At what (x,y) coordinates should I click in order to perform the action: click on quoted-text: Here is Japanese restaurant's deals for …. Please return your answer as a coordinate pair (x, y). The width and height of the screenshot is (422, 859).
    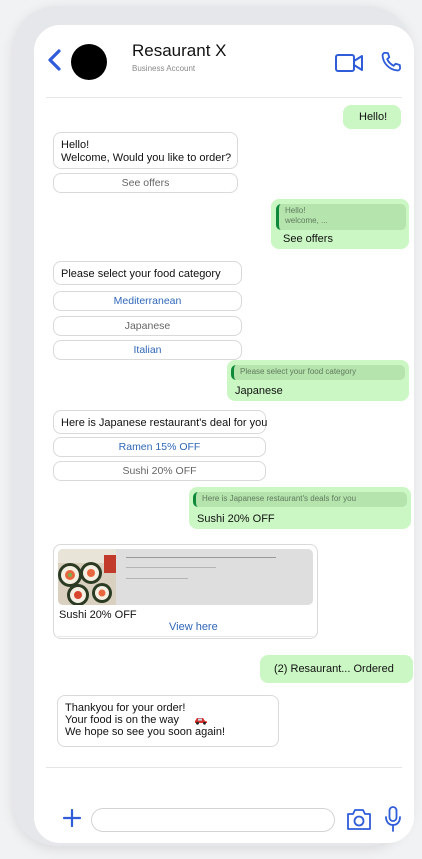
    Looking at the image, I should click on (279, 498).